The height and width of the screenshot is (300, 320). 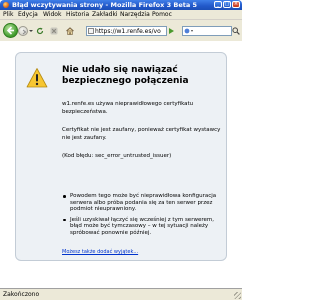 I want to click on search-icon, so click(x=236, y=31).